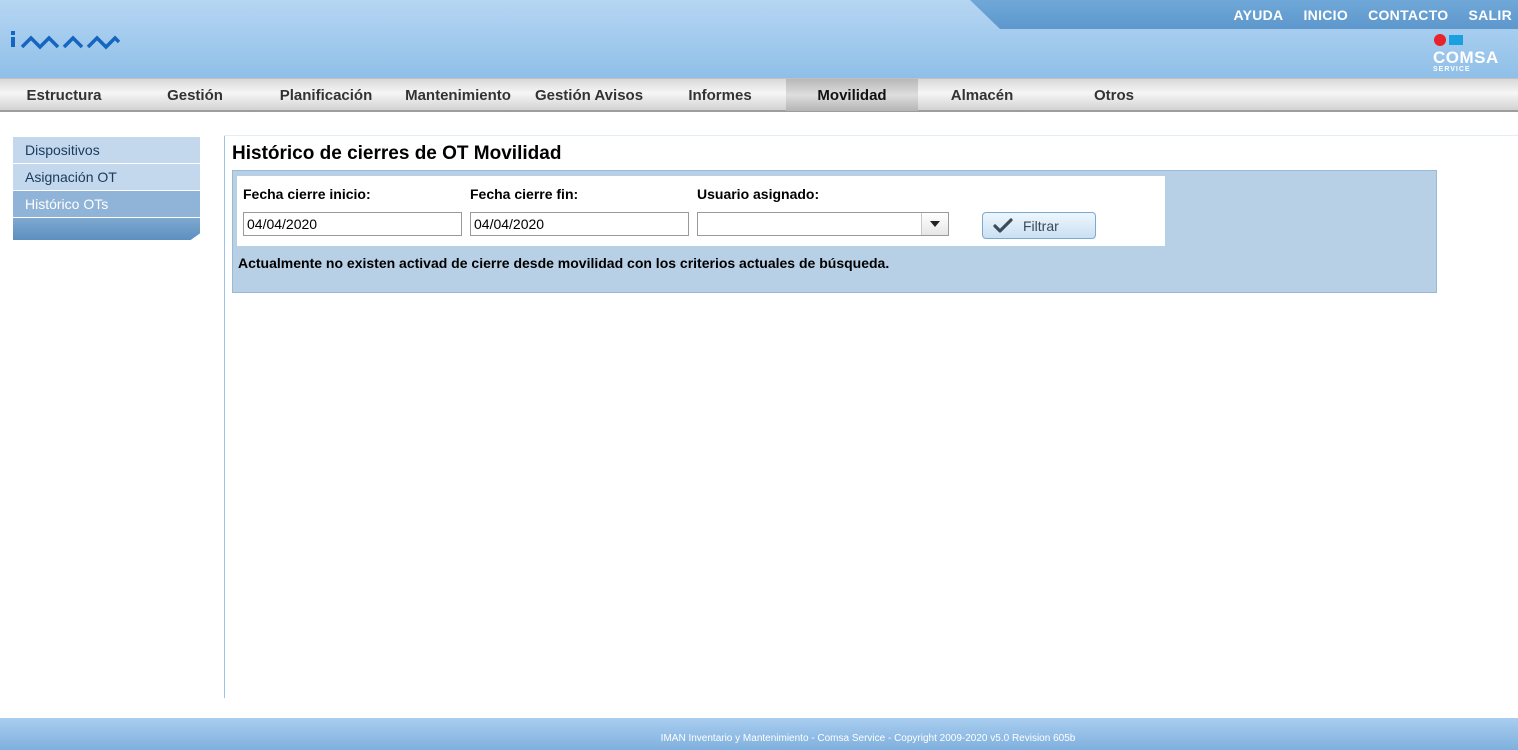 The height and width of the screenshot is (750, 1518). I want to click on start-date-label: Fecha cierre inicio:, so click(307, 194).